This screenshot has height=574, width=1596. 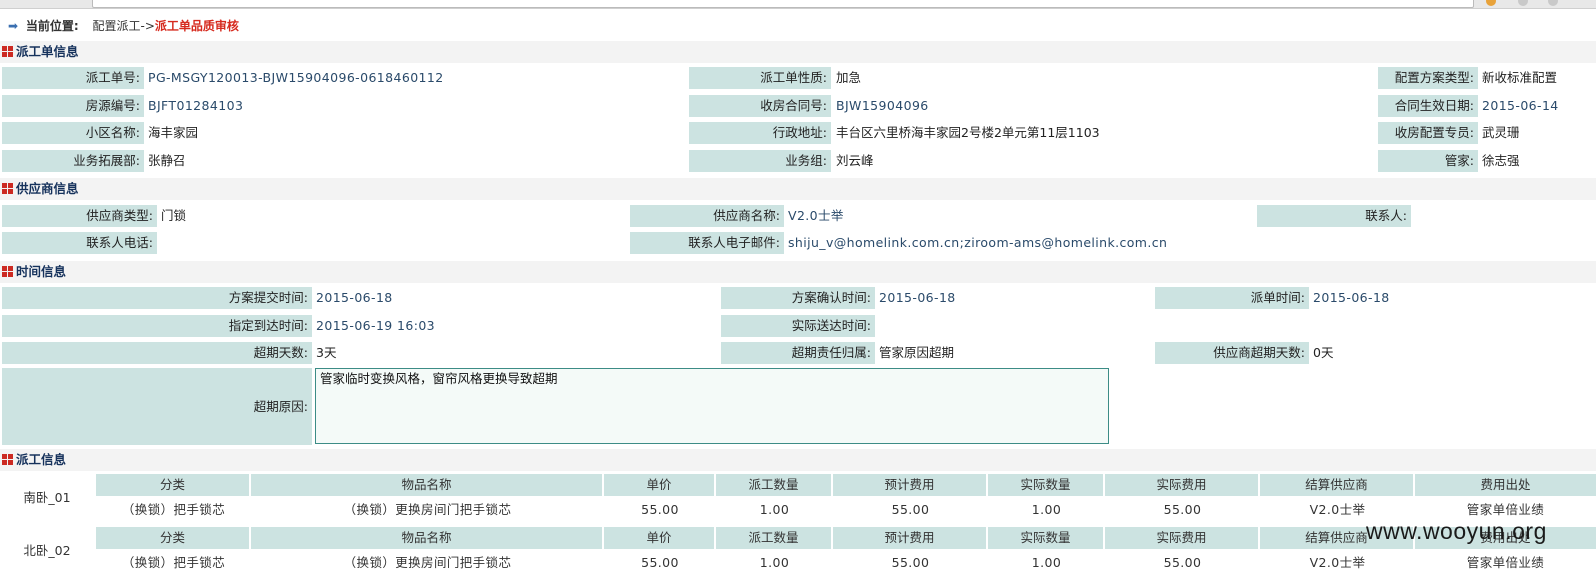 I want to click on room-name: 南卧_01, so click(x=47, y=497).